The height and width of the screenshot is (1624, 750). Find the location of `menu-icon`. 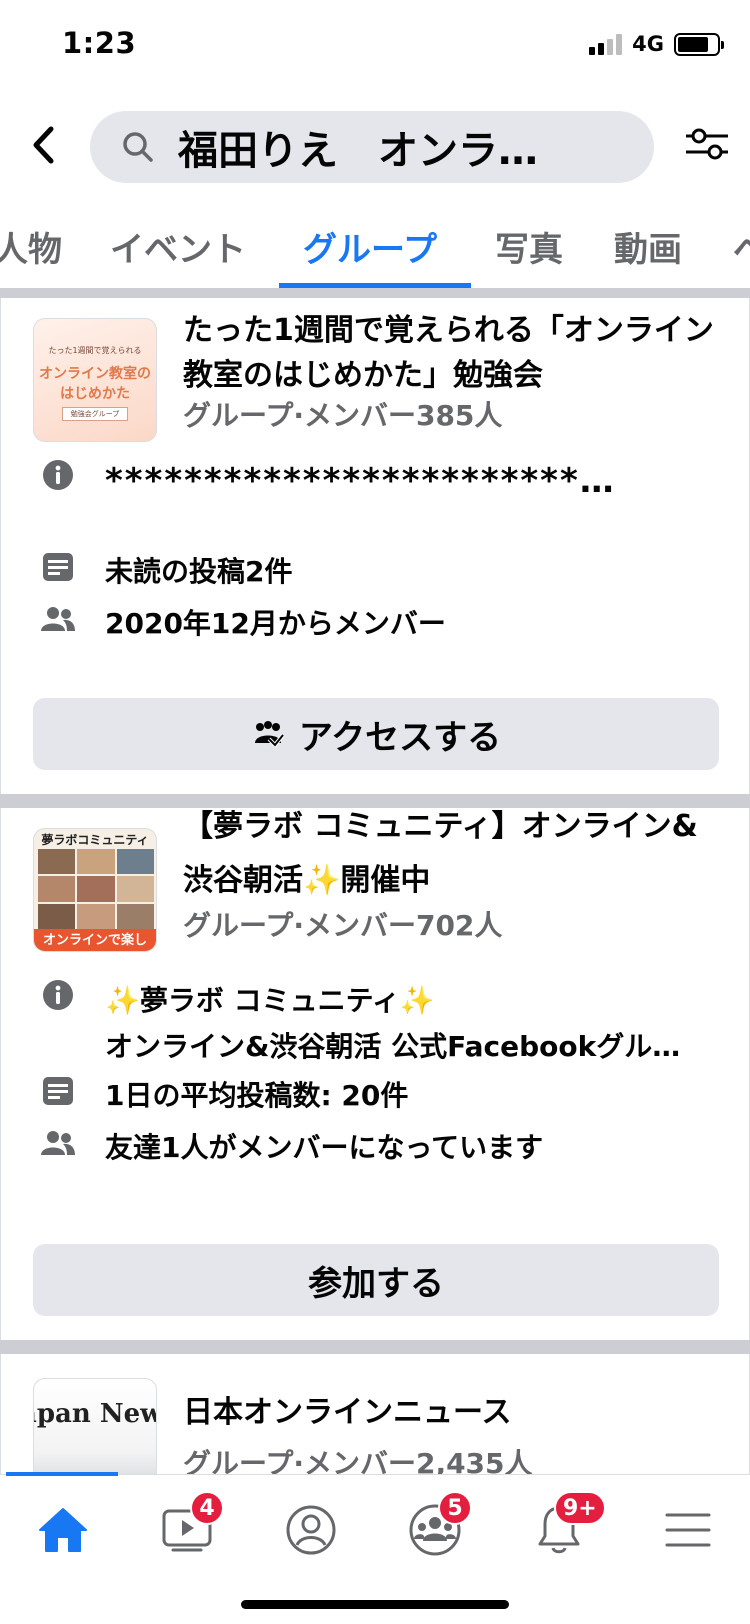

menu-icon is located at coordinates (688, 1530).